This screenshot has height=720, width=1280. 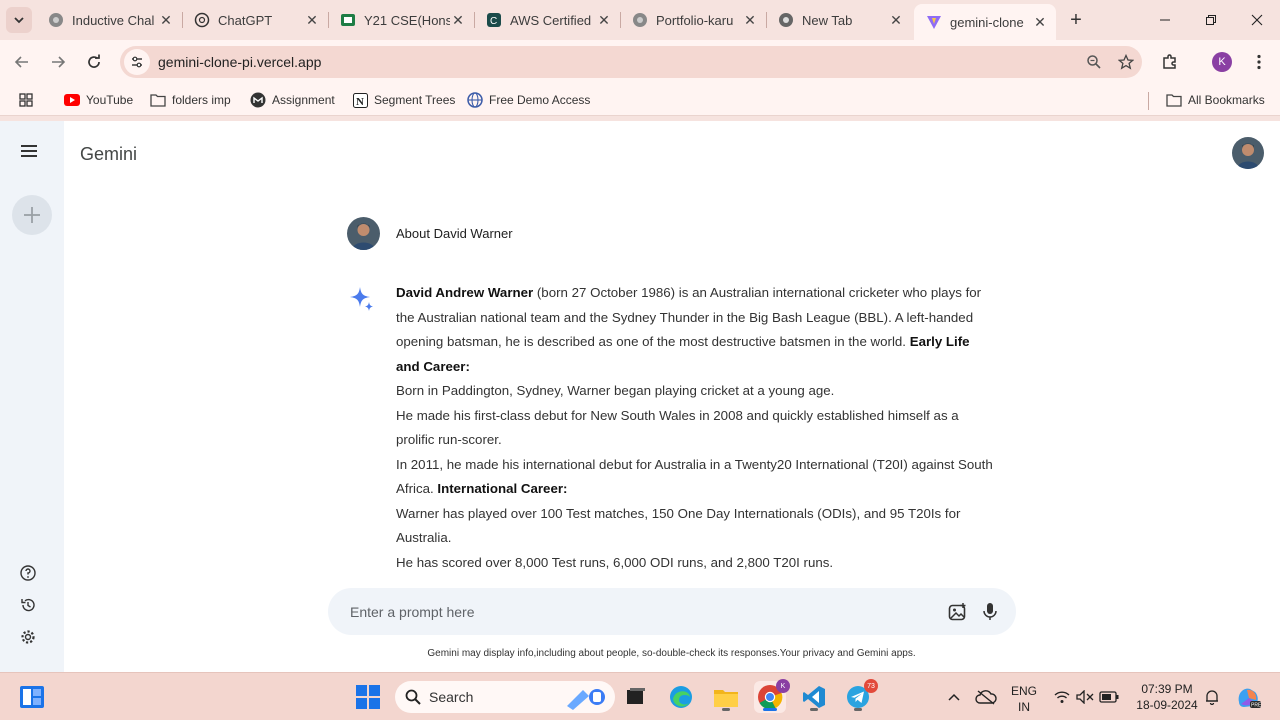 What do you see at coordinates (28, 637) in the screenshot?
I see `settings-button` at bounding box center [28, 637].